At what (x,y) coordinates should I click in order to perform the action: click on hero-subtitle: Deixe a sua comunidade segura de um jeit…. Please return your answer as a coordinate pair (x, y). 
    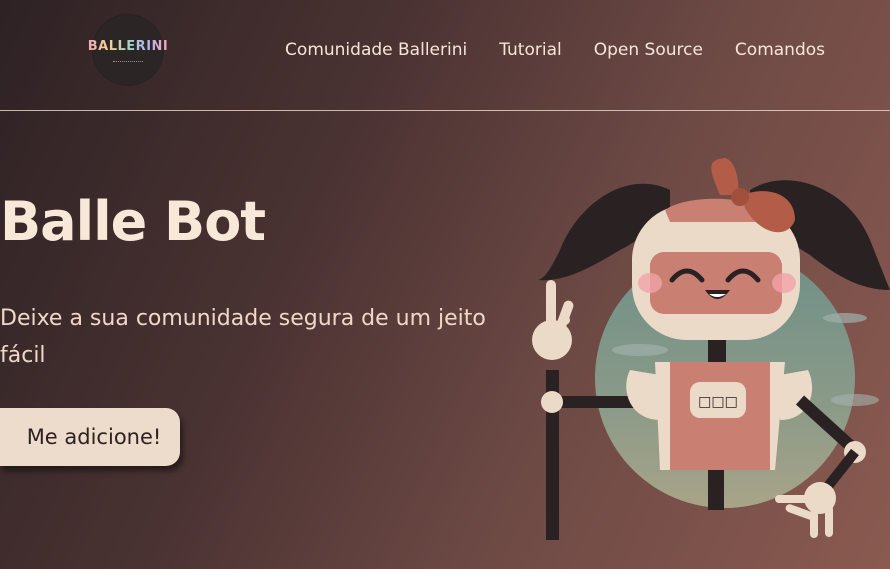
    Looking at the image, I should click on (243, 337).